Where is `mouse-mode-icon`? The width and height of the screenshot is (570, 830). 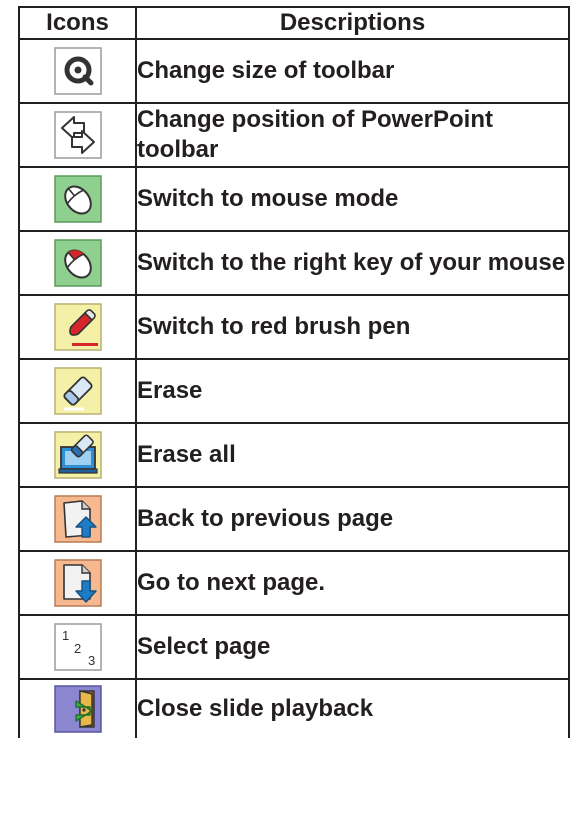 mouse-mode-icon is located at coordinates (77, 199).